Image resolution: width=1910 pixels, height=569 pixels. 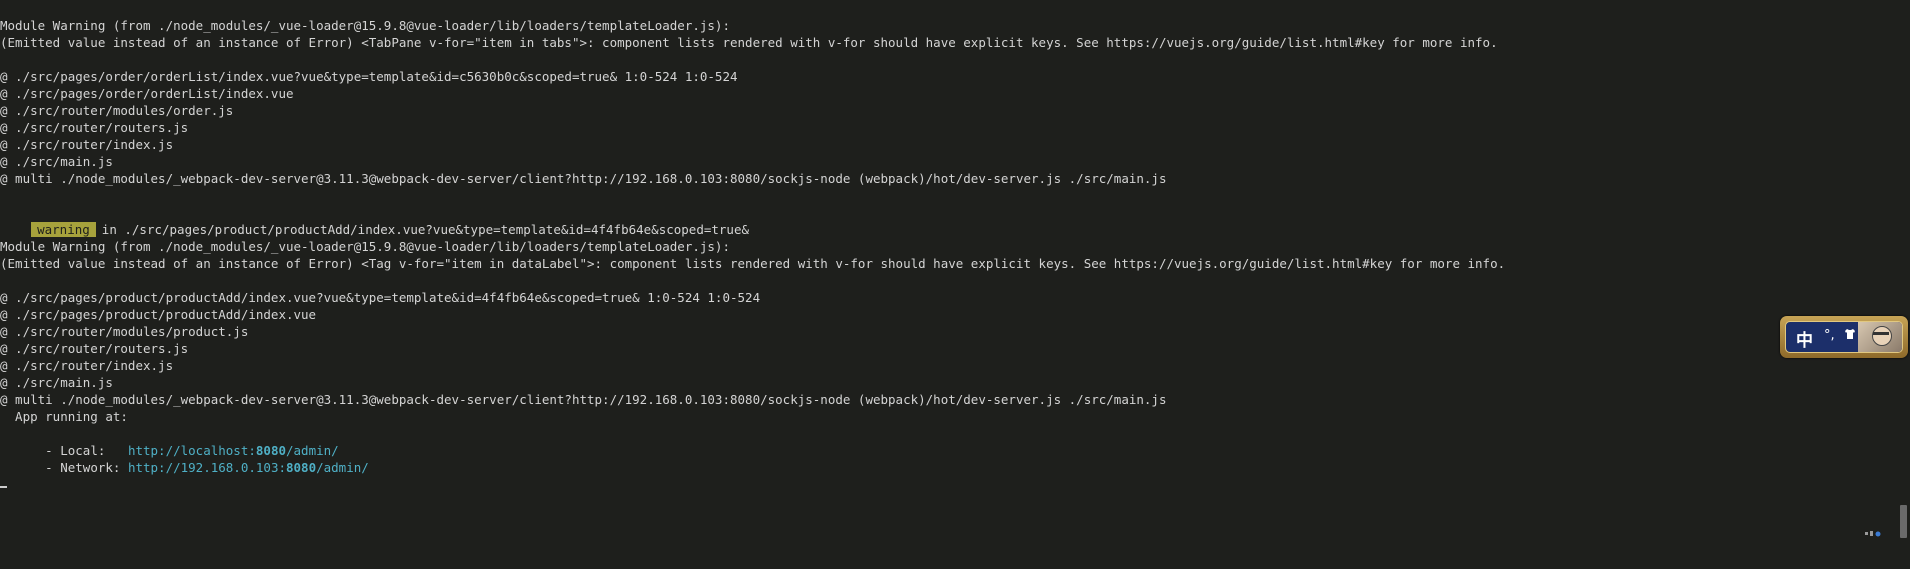 What do you see at coordinates (1903, 521) in the screenshot?
I see `scrollbar-thumb` at bounding box center [1903, 521].